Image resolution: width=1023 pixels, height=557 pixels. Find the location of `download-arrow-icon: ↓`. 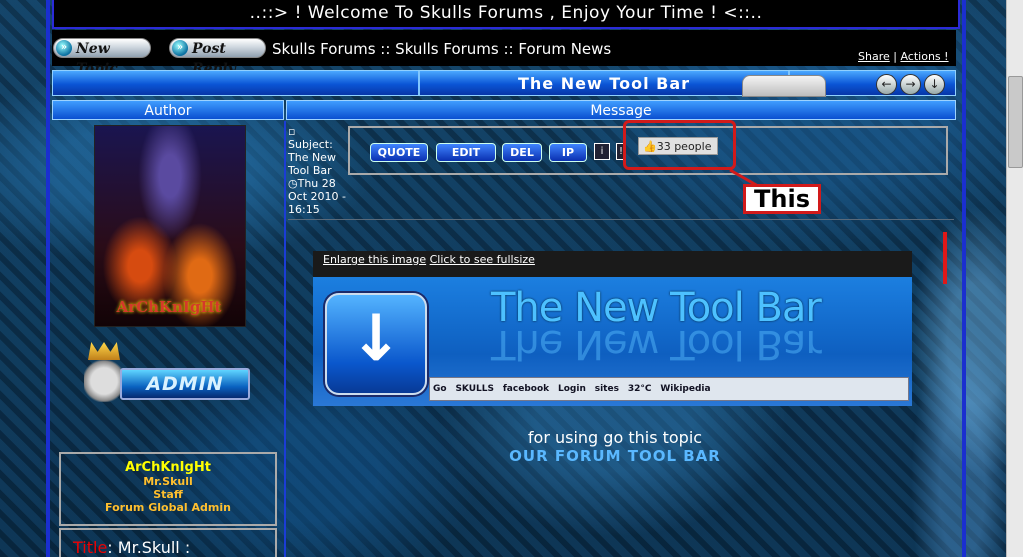

download-arrow-icon: ↓ is located at coordinates (376, 344).